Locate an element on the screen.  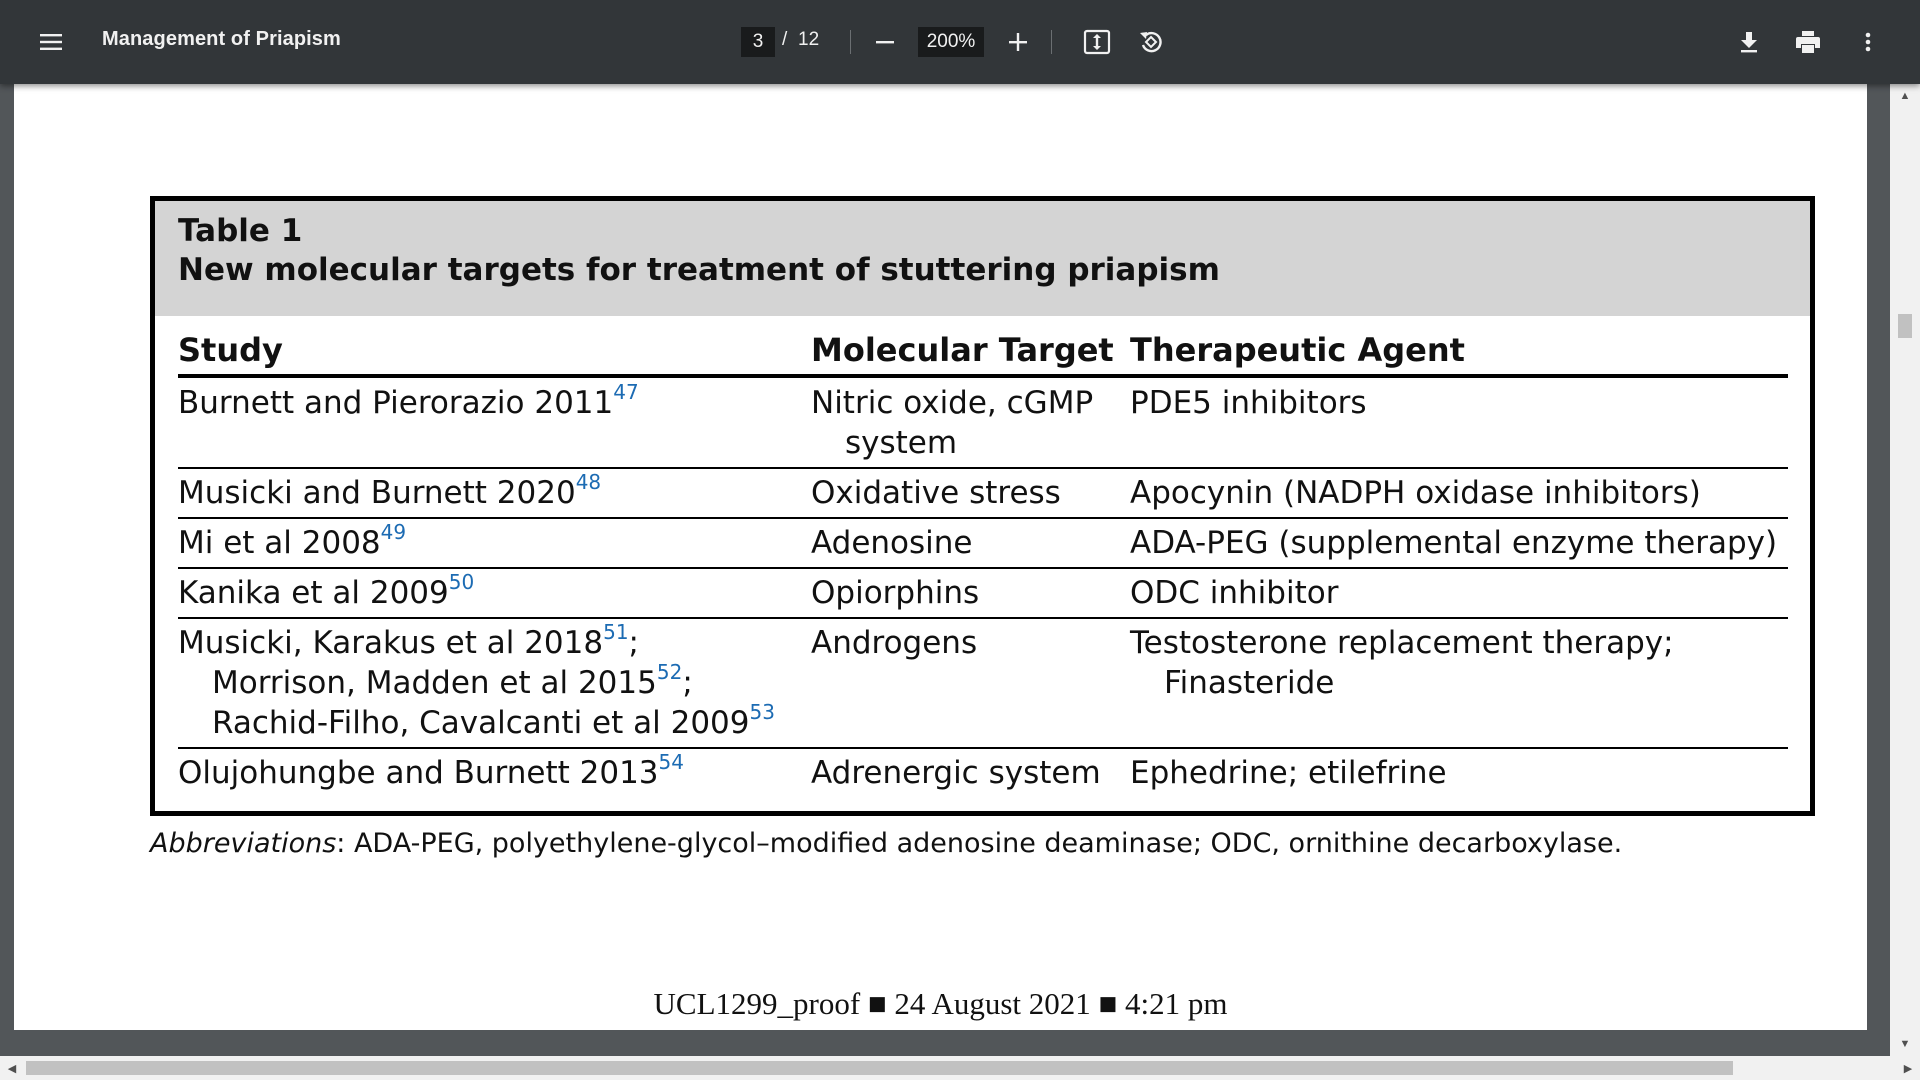
print-button is located at coordinates (1808, 42).